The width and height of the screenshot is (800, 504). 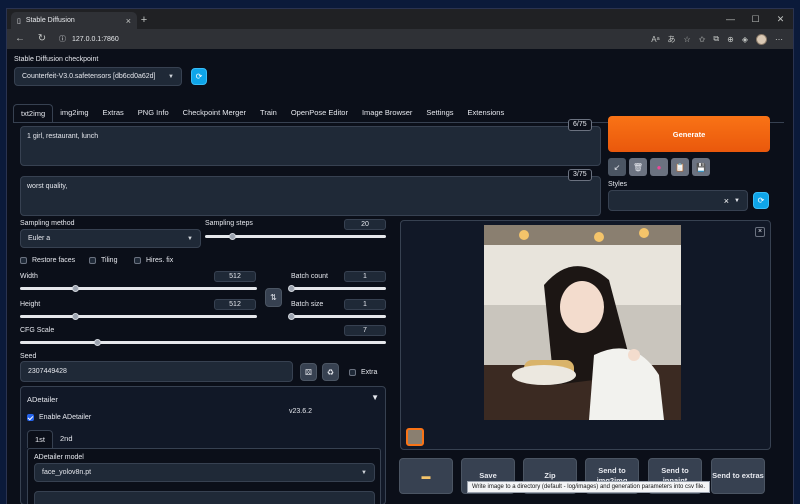 What do you see at coordinates (761, 200) in the screenshot?
I see `refresh-styles-button: ⟳` at bounding box center [761, 200].